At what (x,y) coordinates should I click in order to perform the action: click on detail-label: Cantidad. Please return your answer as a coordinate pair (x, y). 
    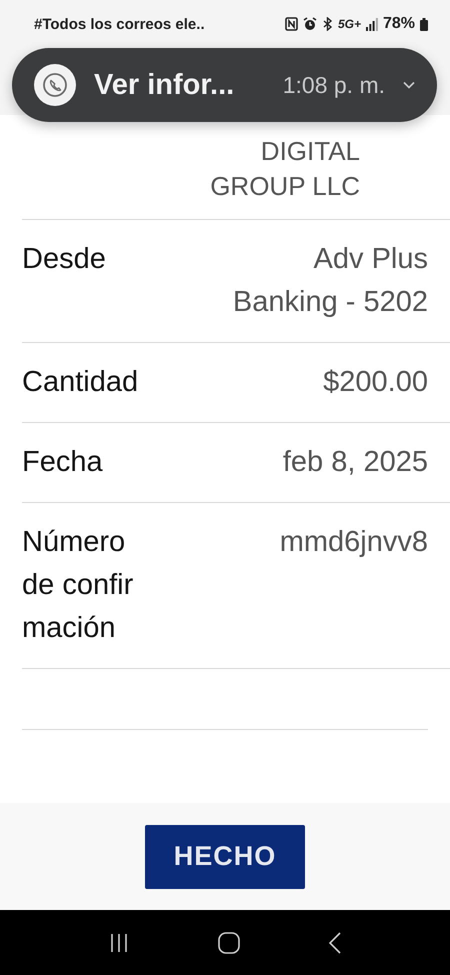
    Looking at the image, I should click on (80, 382).